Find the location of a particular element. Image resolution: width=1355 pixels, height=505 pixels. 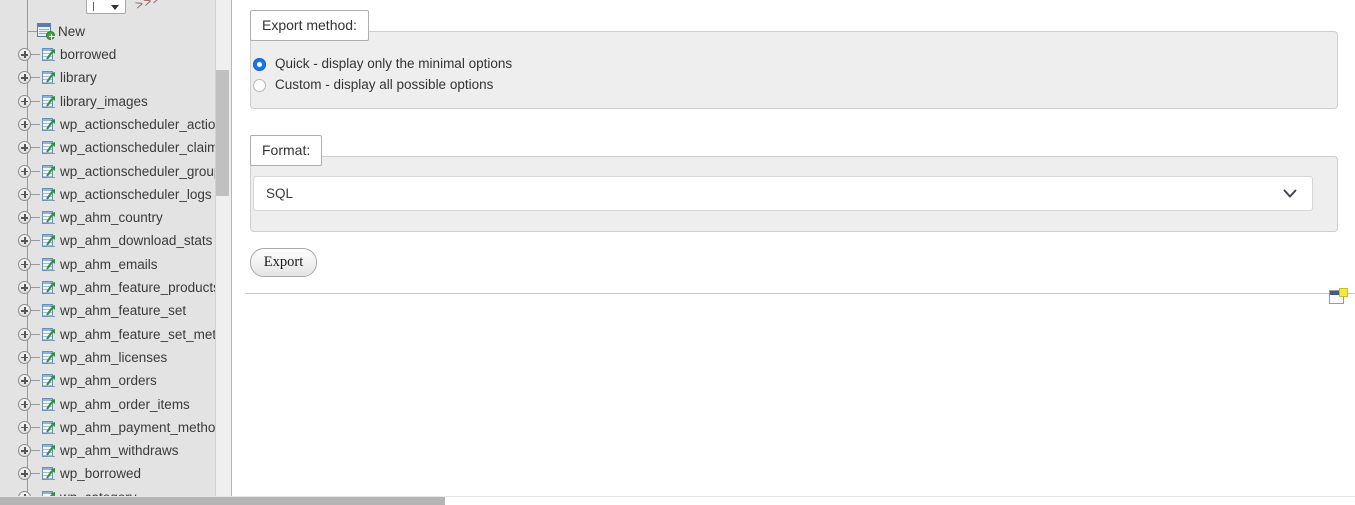

tree-item-table: wp_ahm_feature_set is located at coordinates (107, 310).